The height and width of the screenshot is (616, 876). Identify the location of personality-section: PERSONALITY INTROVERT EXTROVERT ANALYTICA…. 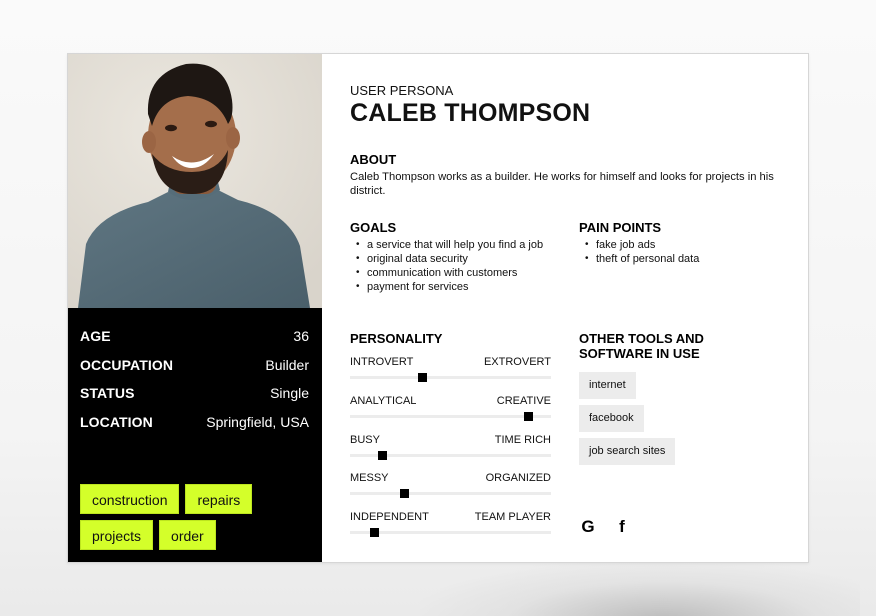
(450, 435).